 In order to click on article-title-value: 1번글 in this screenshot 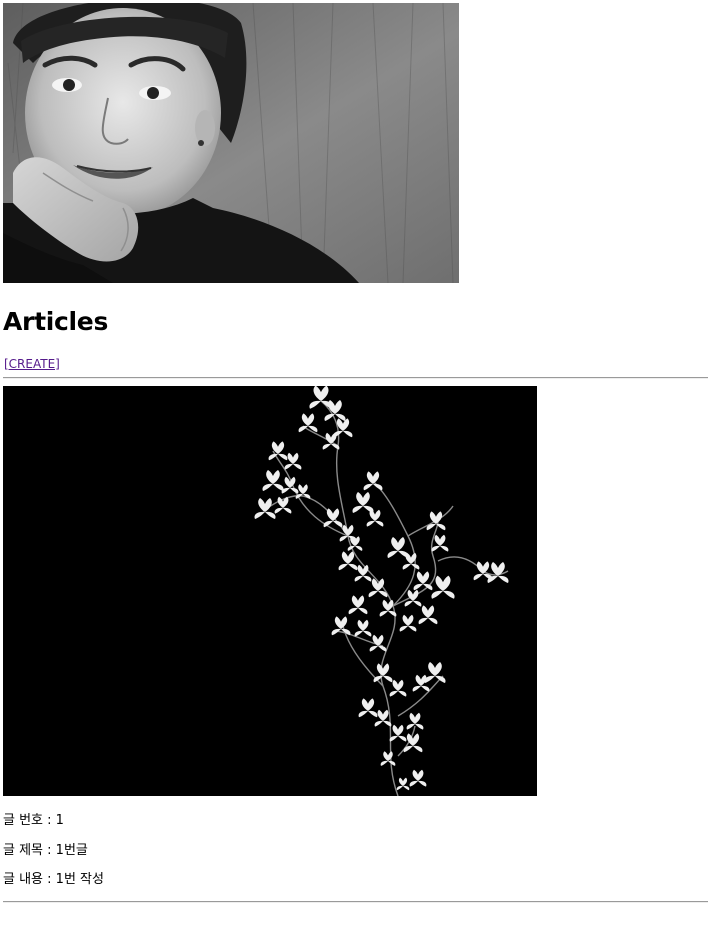, I will do `click(71, 850)`.